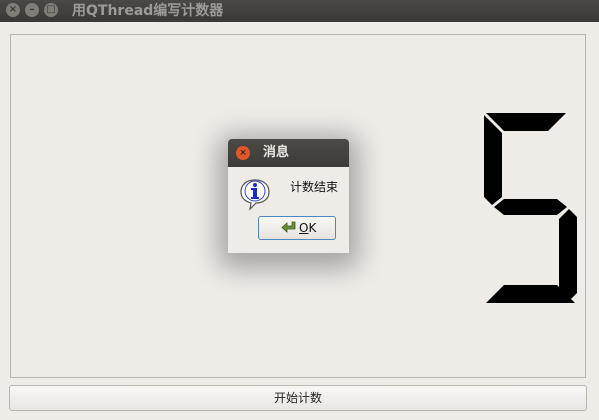  I want to click on ok-label-rest: K, so click(312, 228).